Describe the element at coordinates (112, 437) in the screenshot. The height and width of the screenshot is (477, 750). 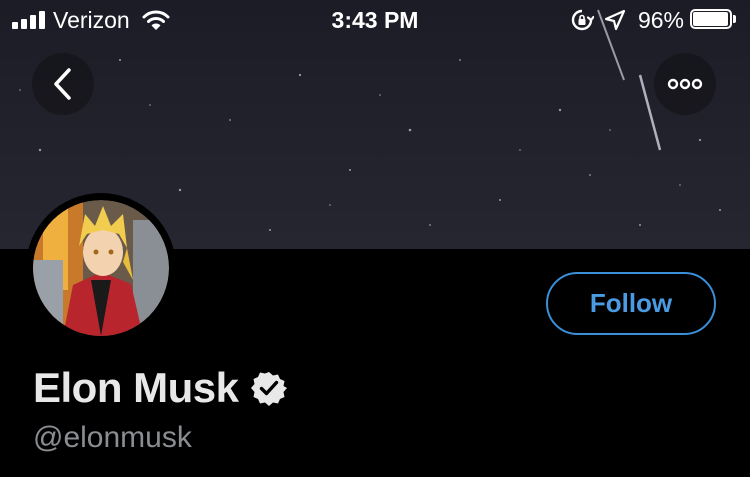
I see `user-handle: @elonmusk` at that location.